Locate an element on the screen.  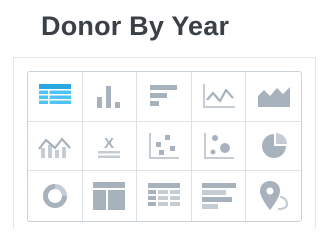
area-chart-icon is located at coordinates (273, 97).